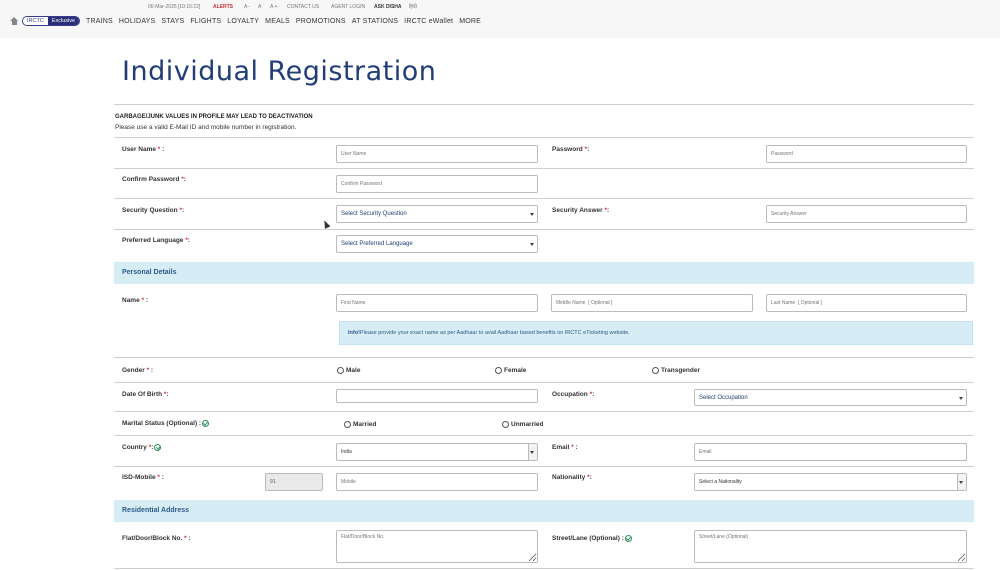 Image resolution: width=1000 pixels, height=570 pixels. I want to click on nav-trains: TRAINS, so click(99, 21).